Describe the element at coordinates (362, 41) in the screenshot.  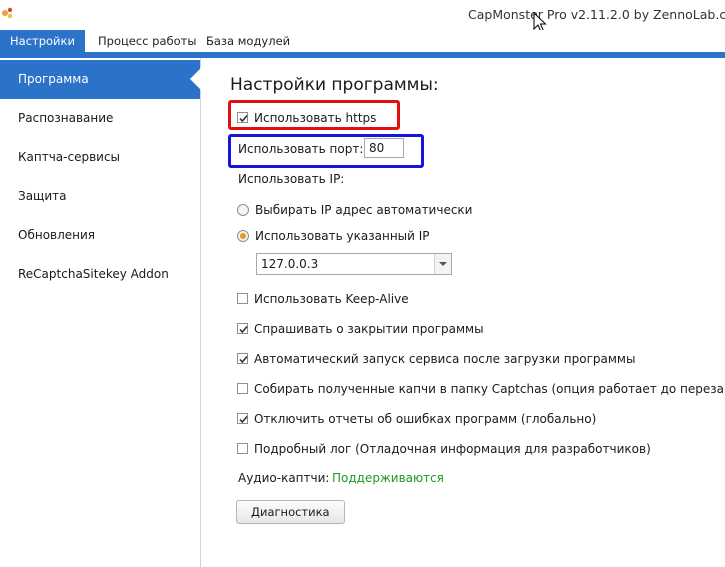
I see `main-tab-bar: Настройки Процесс работы База модулей` at that location.